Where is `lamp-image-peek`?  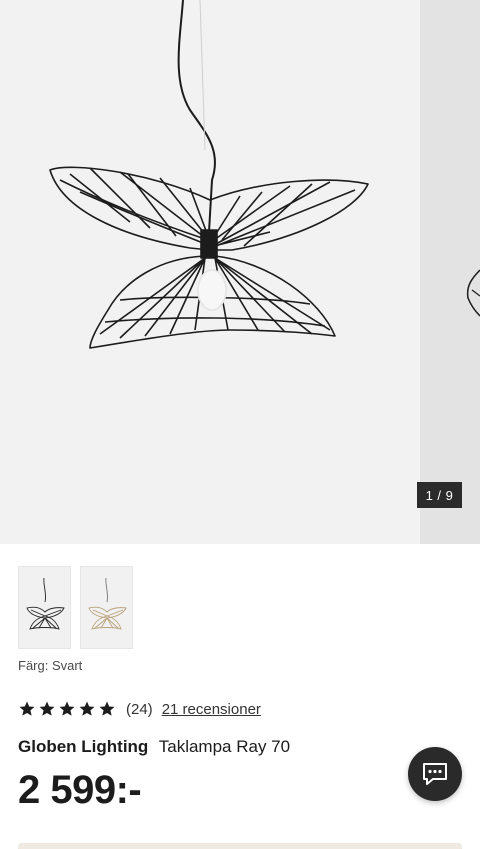
lamp-image-peek is located at coordinates (473, 293).